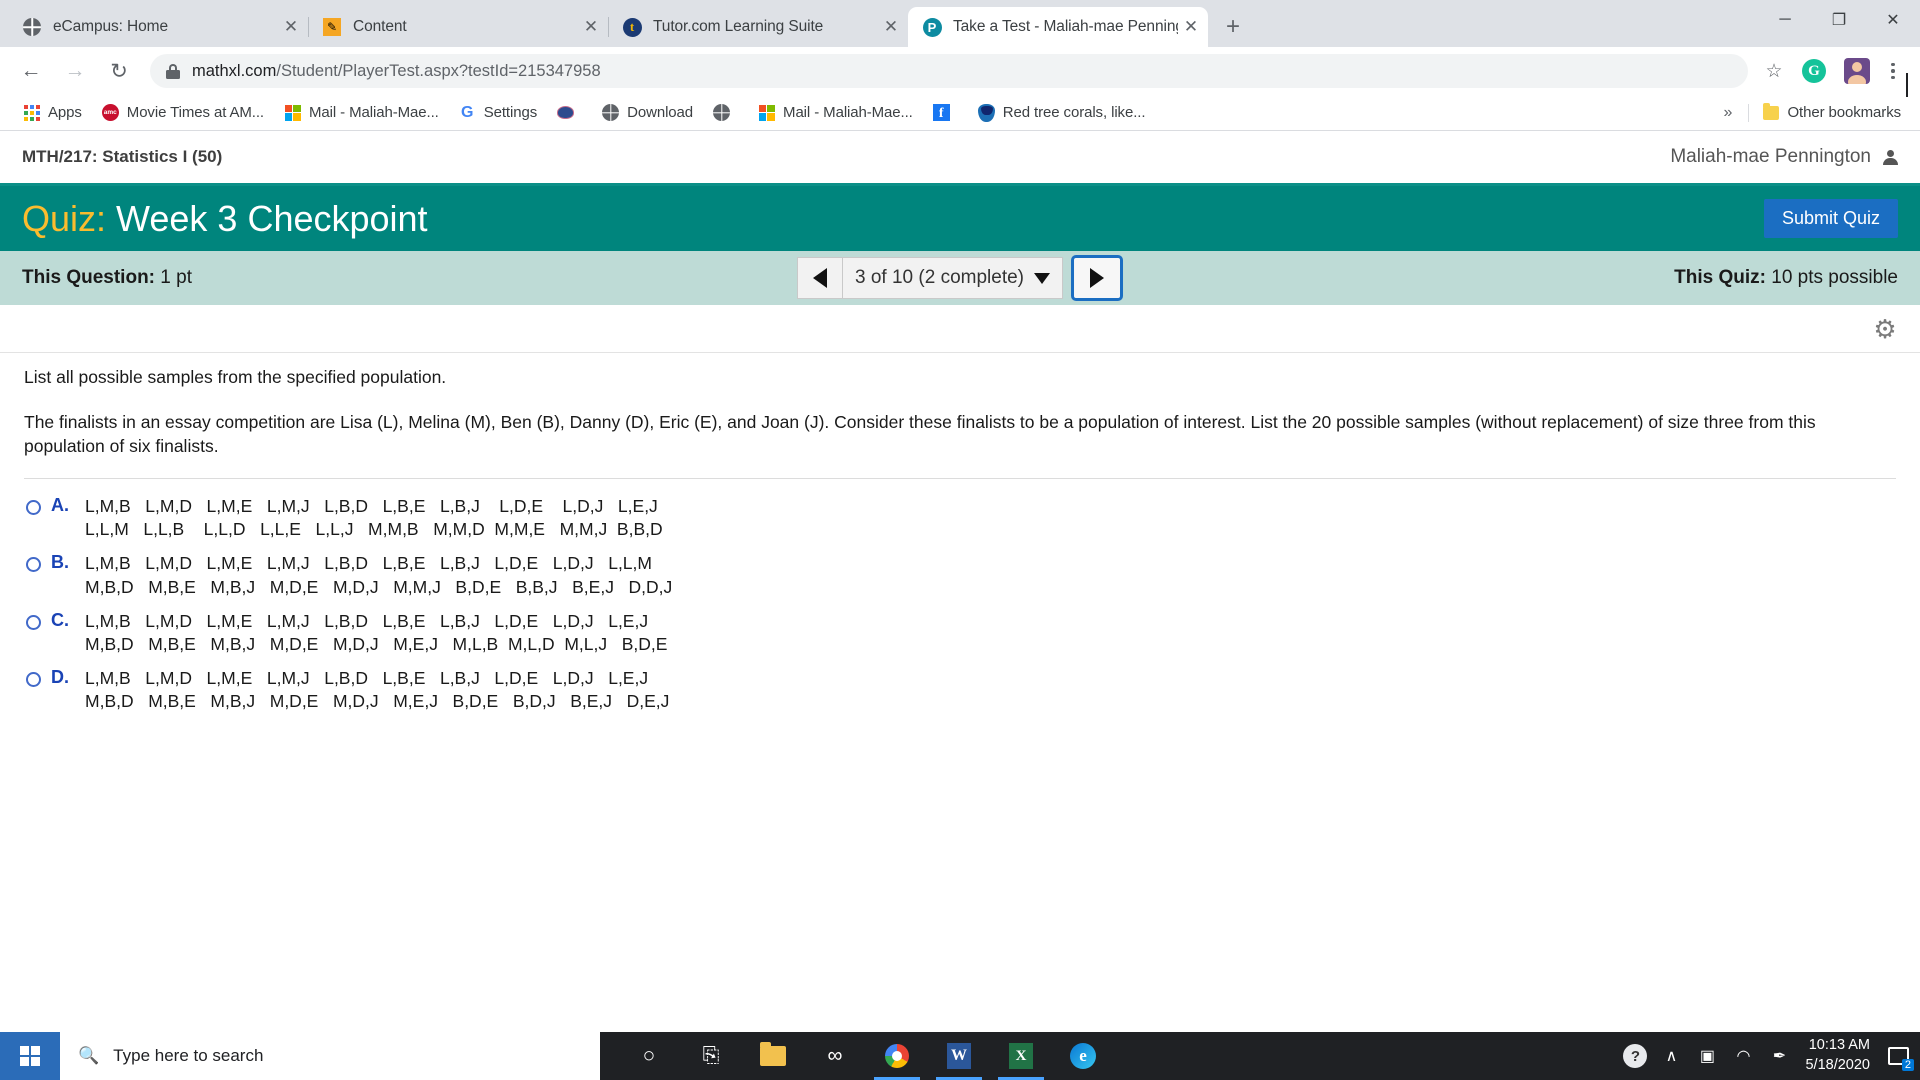  I want to click on browser-tab-2: ✎ Content ✕, so click(458, 27).